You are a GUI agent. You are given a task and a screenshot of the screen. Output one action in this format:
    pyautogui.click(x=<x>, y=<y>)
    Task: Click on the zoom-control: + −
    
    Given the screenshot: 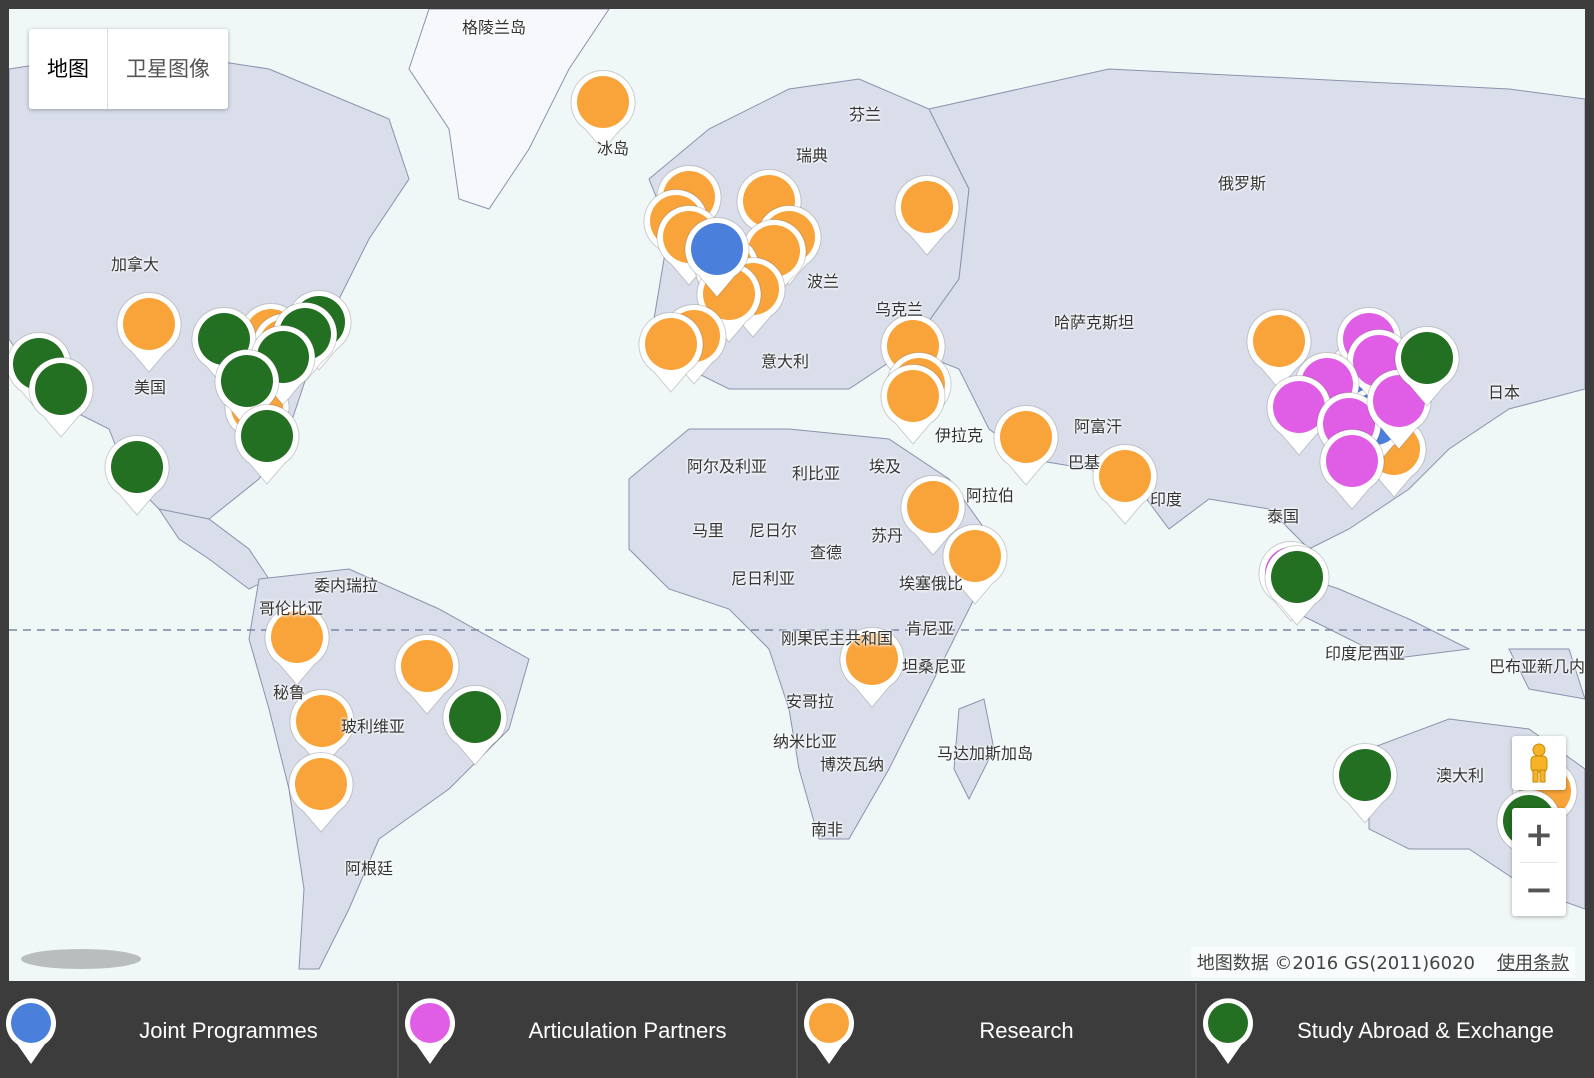 What is the action you would take?
    pyautogui.click(x=1539, y=862)
    